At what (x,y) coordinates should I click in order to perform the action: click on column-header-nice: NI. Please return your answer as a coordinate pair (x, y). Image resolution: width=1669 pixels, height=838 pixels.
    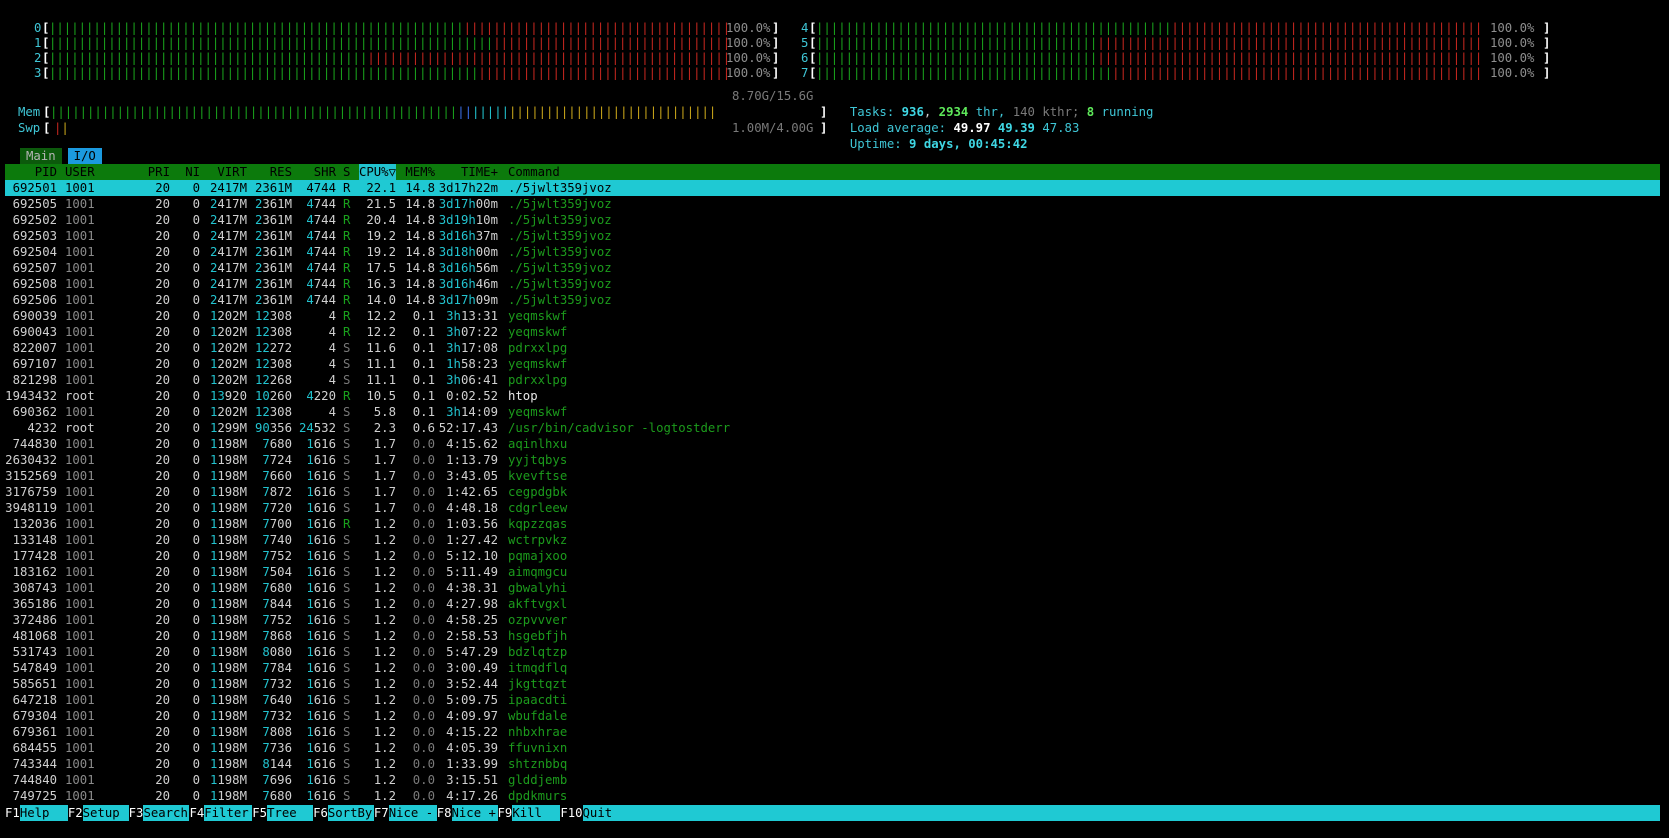
    Looking at the image, I should click on (192, 172).